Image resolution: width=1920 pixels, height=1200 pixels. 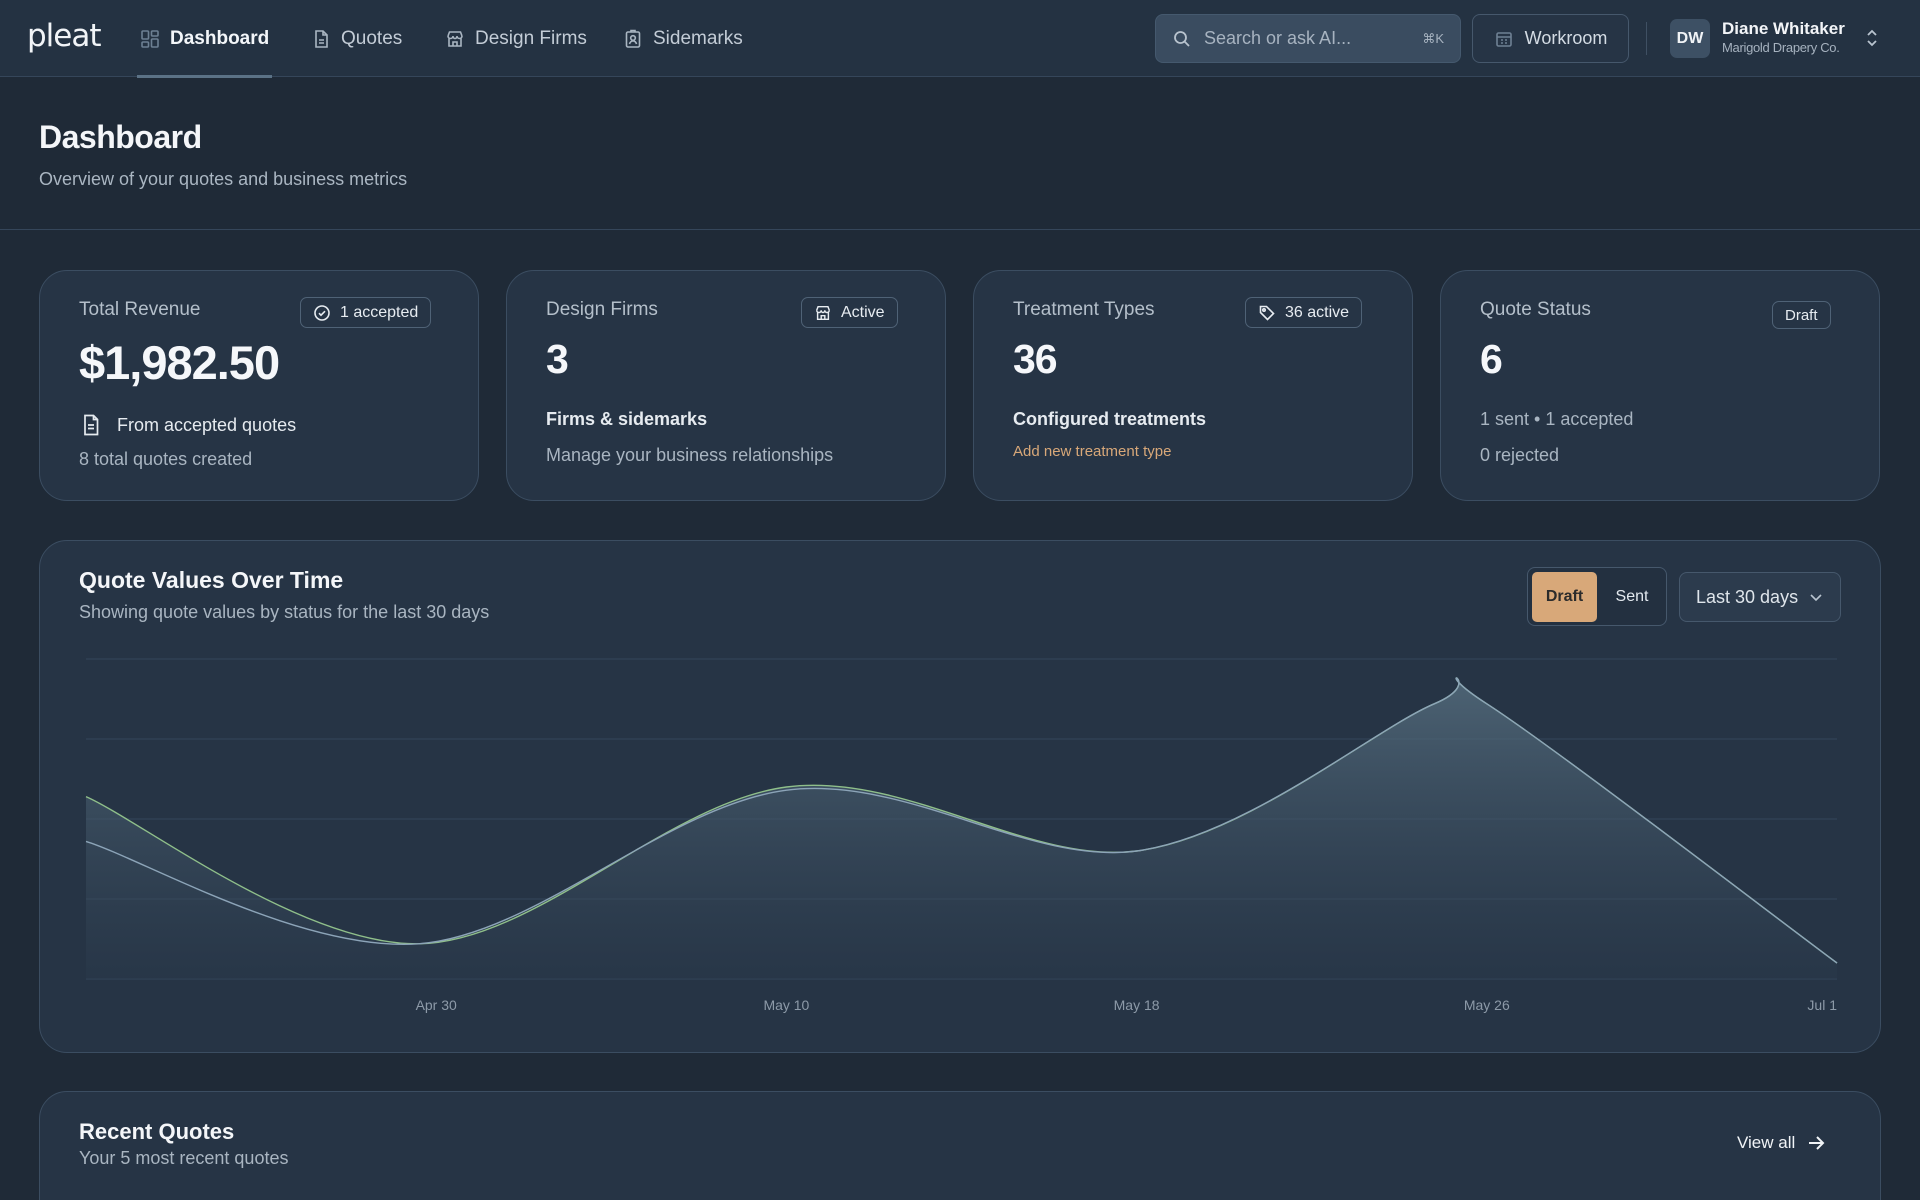 I want to click on x-axis-tick-label: May 18, so click(x=1137, y=1005).